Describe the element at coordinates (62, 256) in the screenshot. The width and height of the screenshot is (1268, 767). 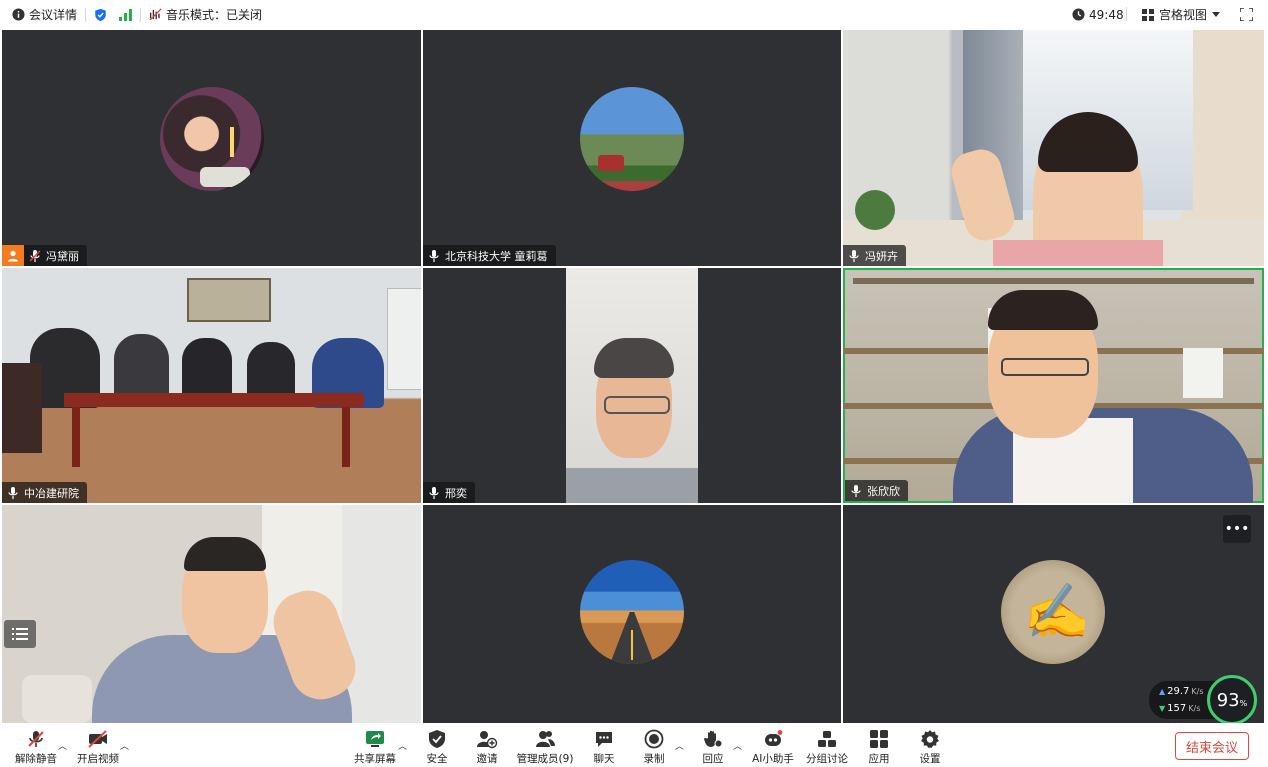
I see `participant-name: 冯黛丽` at that location.